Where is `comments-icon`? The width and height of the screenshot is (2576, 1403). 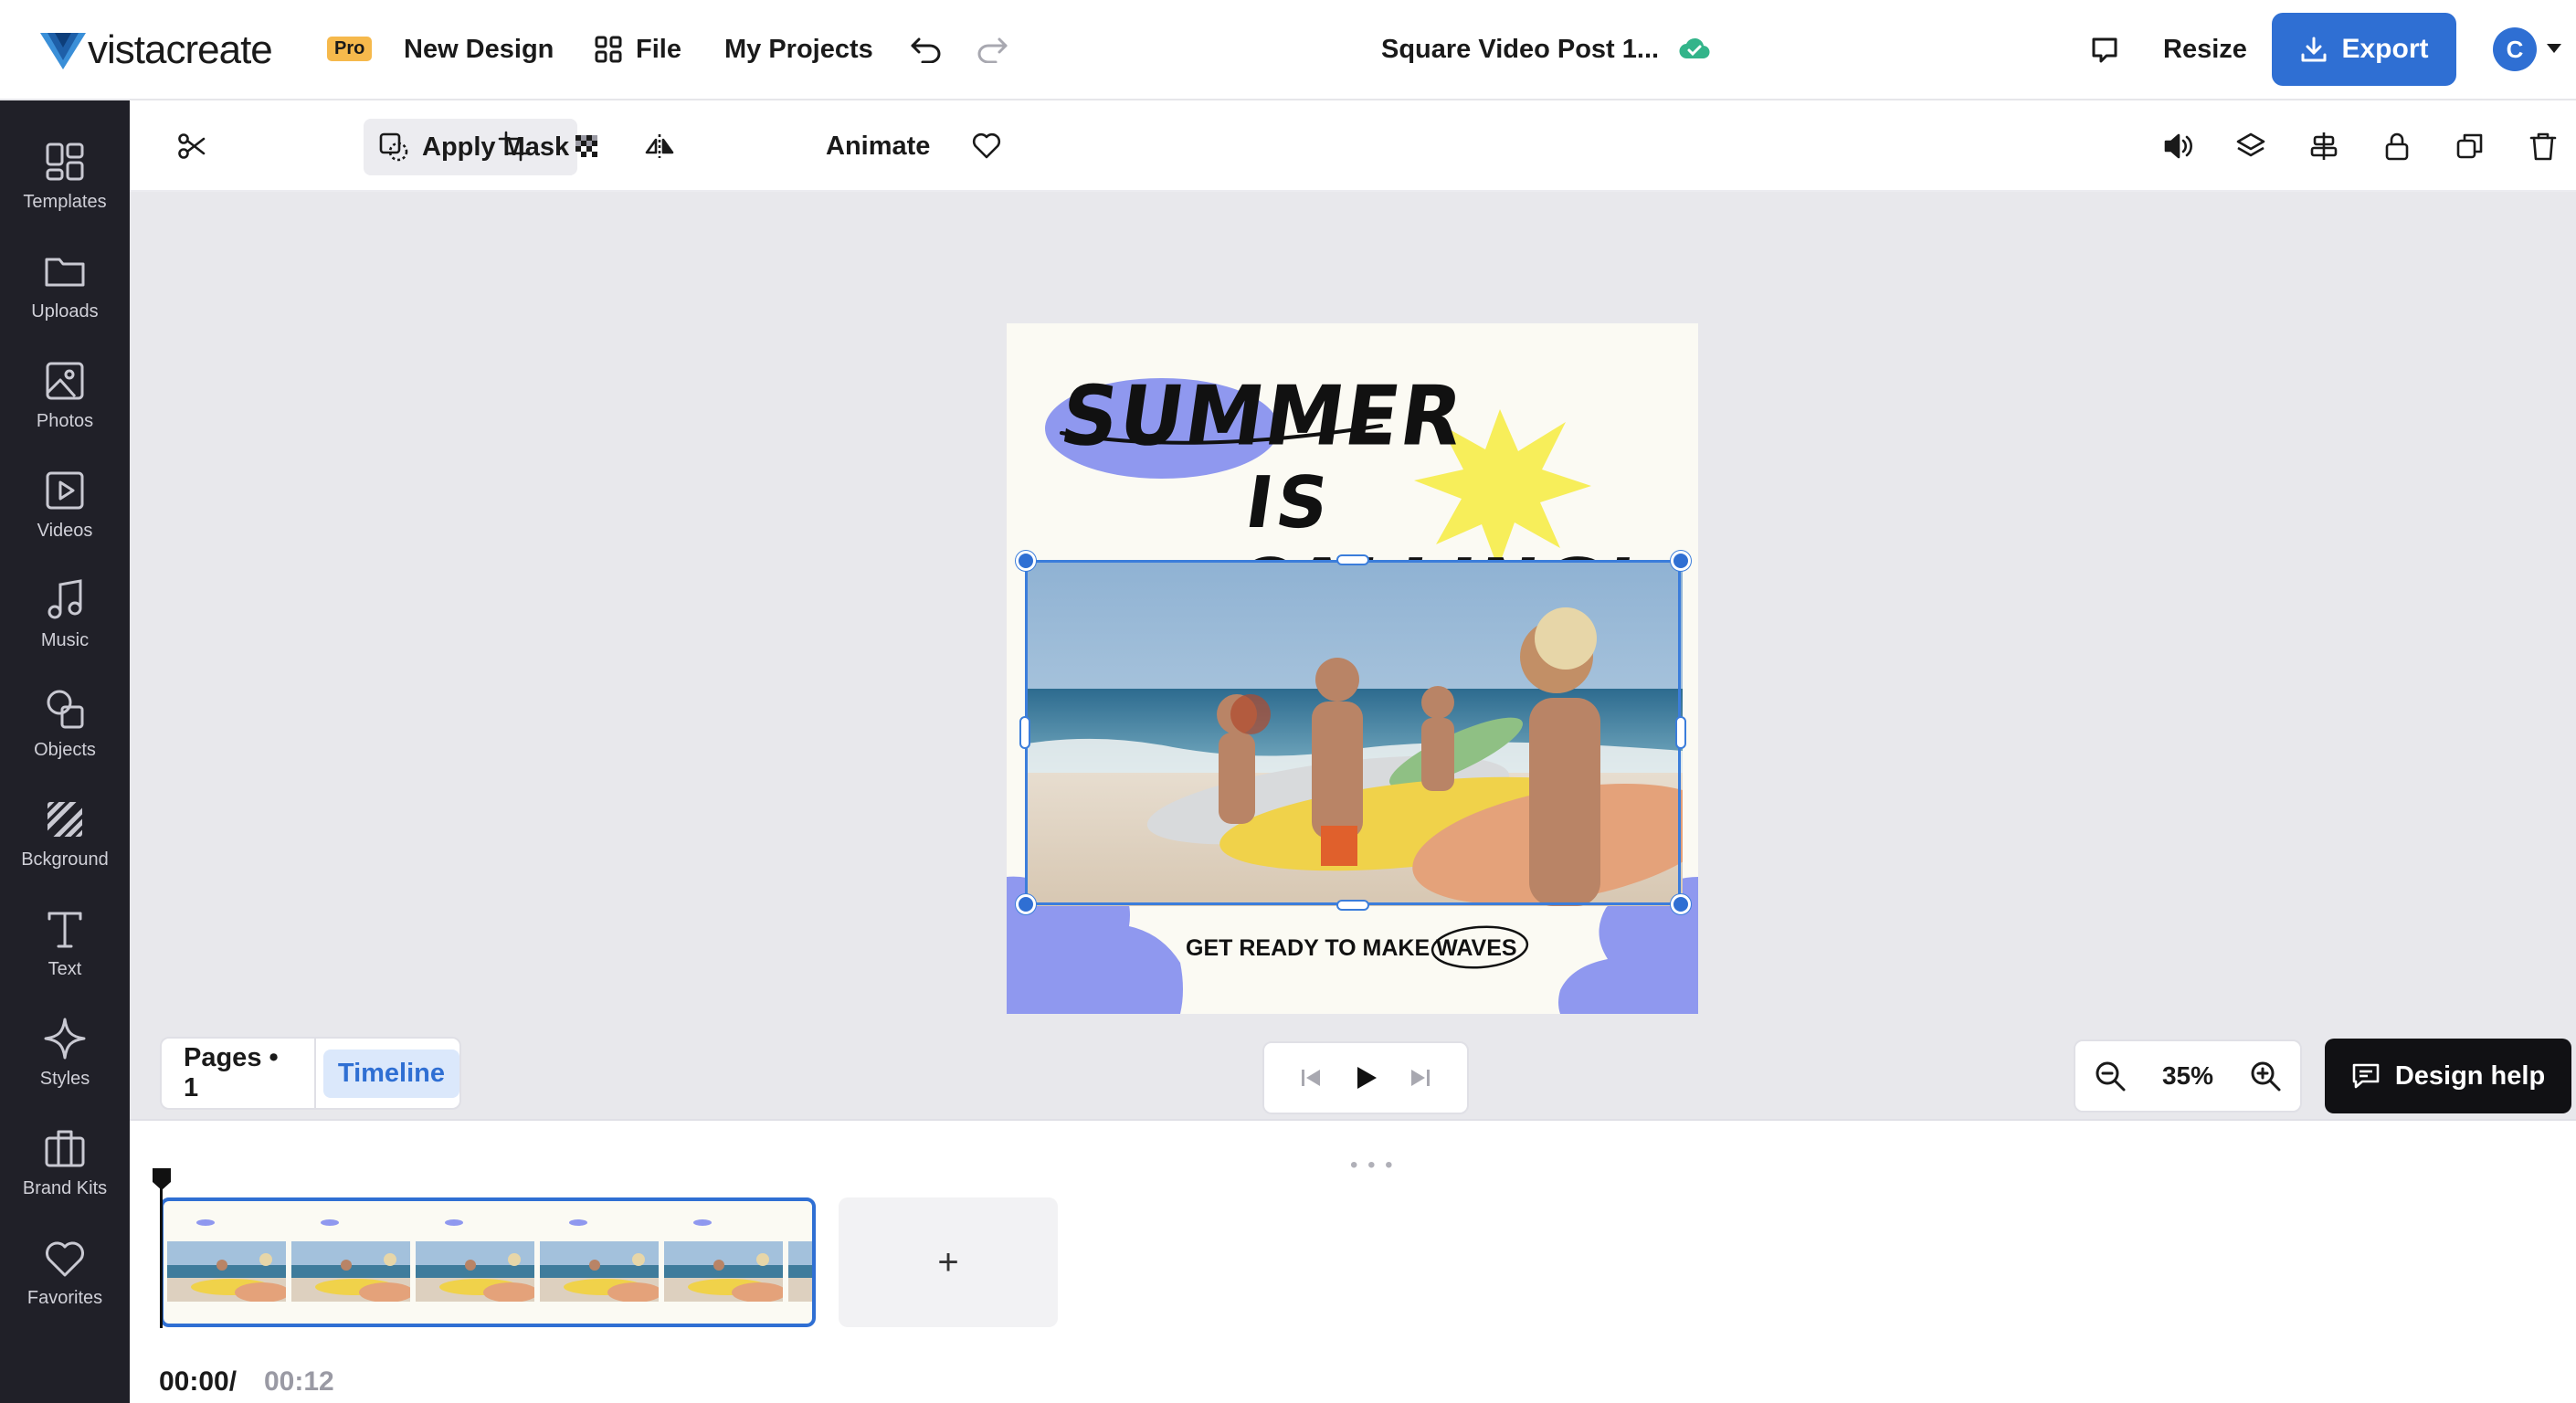
comments-icon is located at coordinates (2104, 50).